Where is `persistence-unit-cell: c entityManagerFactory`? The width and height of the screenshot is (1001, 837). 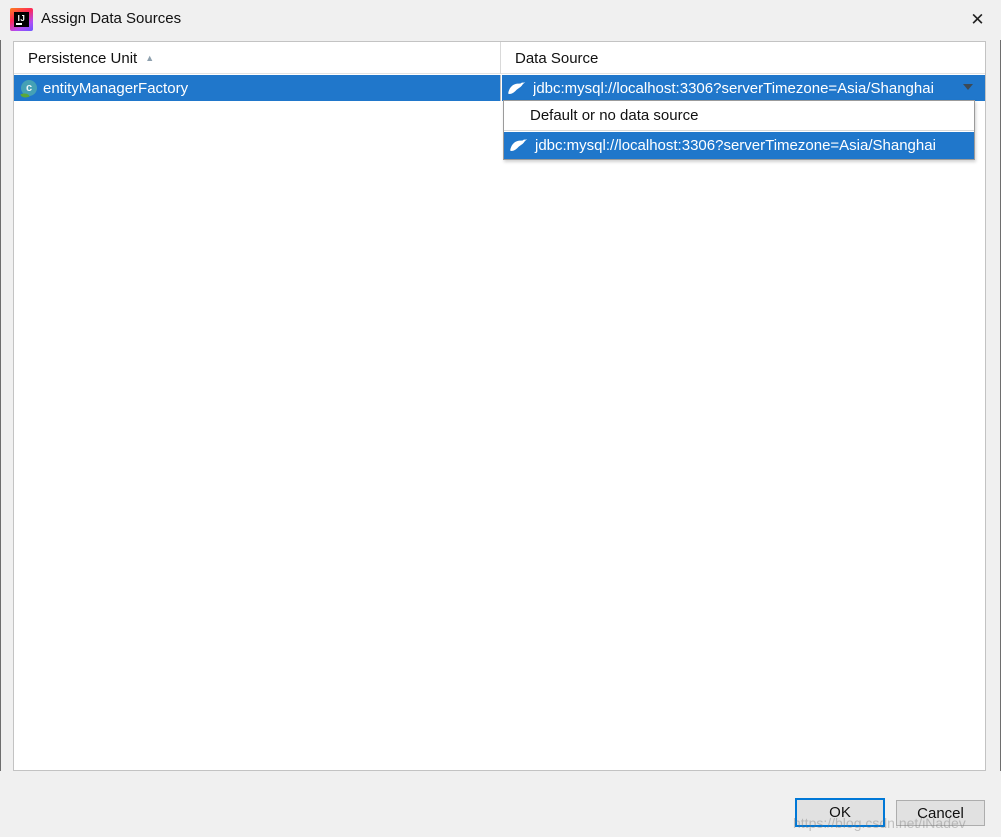
persistence-unit-cell: c entityManagerFactory is located at coordinates (257, 88).